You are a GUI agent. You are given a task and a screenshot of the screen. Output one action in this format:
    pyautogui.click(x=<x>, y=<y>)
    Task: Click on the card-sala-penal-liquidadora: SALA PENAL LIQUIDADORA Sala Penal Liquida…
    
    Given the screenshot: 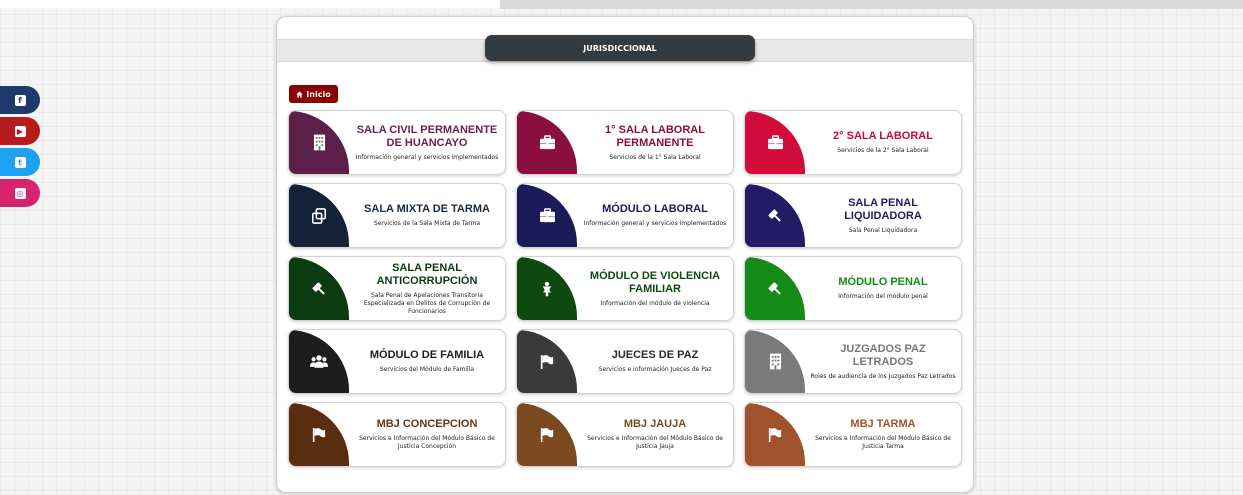 What is the action you would take?
    pyautogui.click(x=853, y=215)
    